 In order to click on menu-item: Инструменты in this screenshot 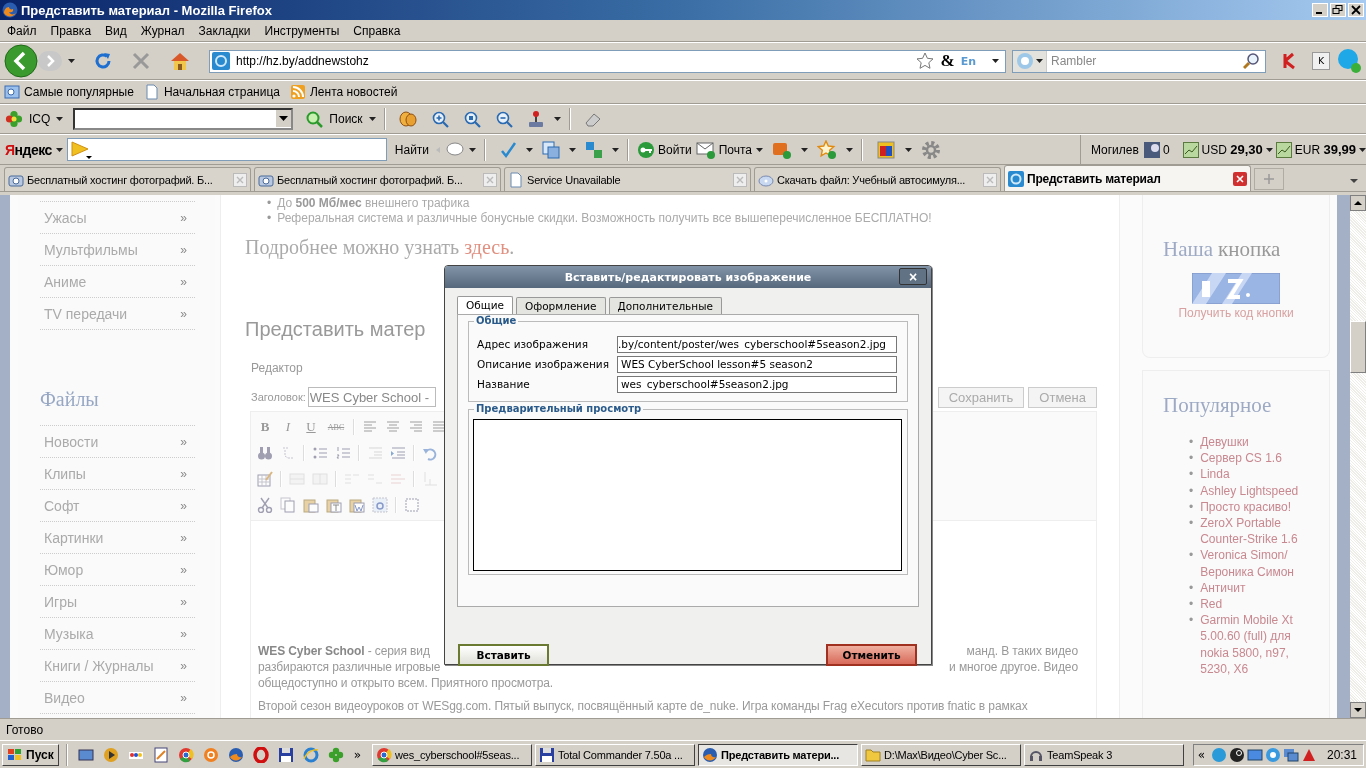, I will do `click(302, 30)`.